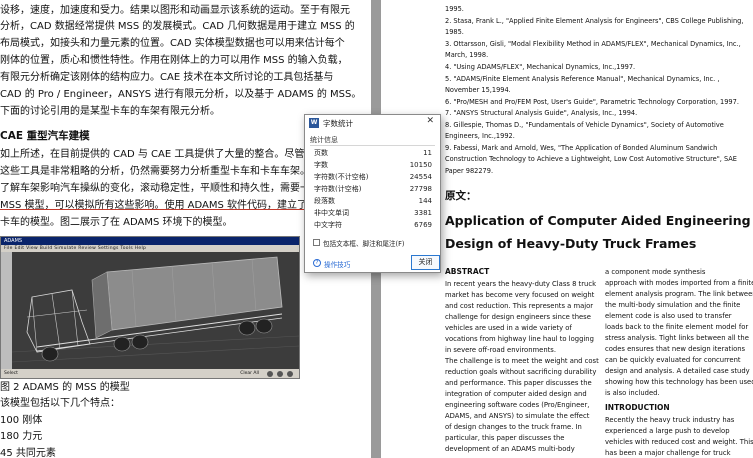  What do you see at coordinates (317, 263) in the screenshot?
I see `tips-icon: ?` at bounding box center [317, 263].